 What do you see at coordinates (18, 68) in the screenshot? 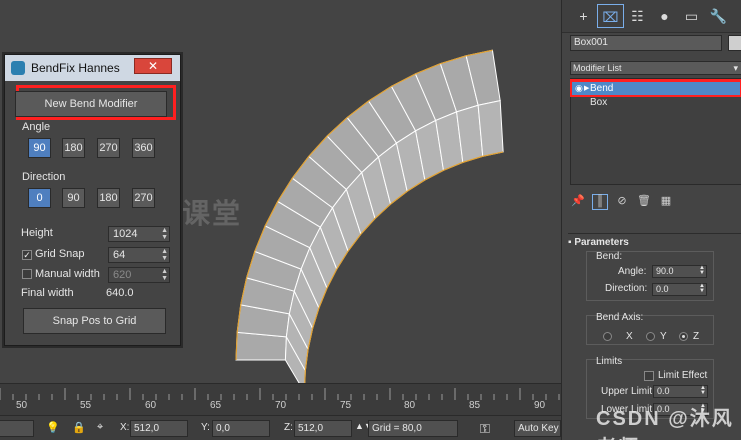
I see `app-icon` at bounding box center [18, 68].